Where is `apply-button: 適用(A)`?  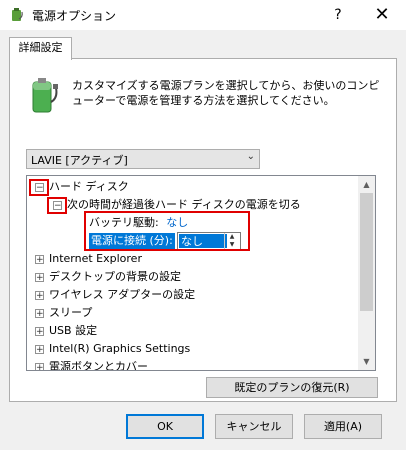
apply-button: 適用(A) is located at coordinates (343, 426).